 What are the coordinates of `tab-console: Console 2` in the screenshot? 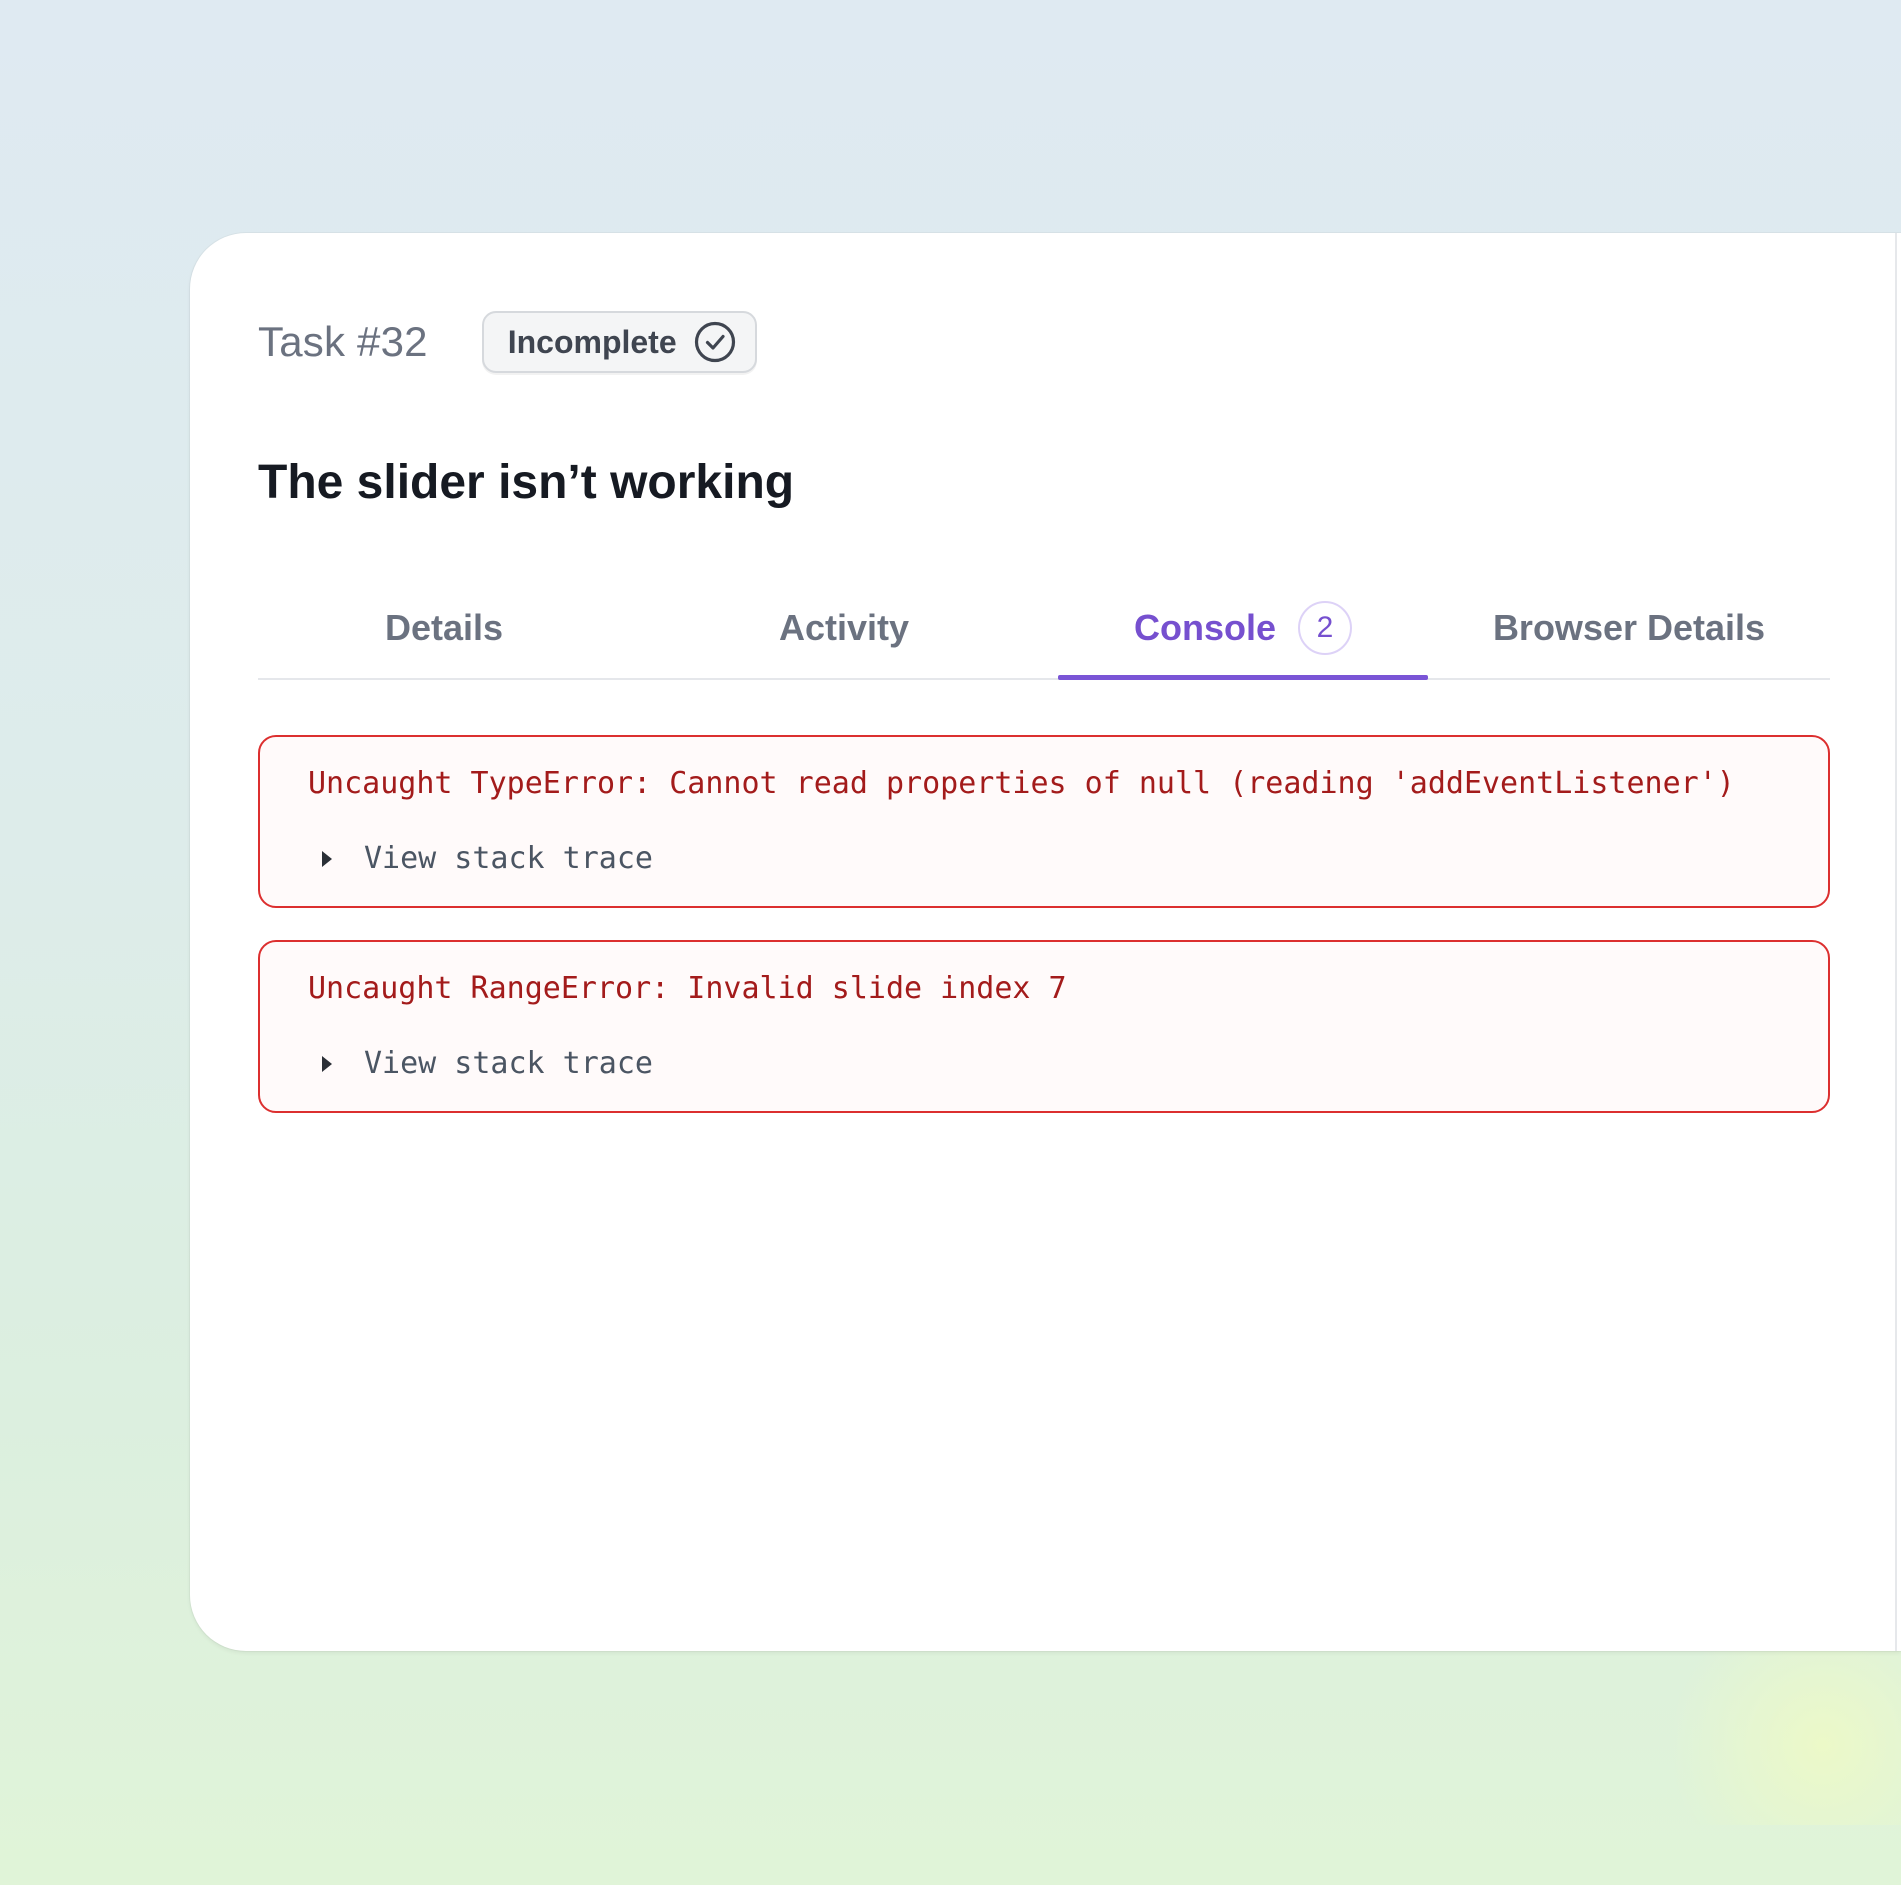 It's located at (1243, 629).